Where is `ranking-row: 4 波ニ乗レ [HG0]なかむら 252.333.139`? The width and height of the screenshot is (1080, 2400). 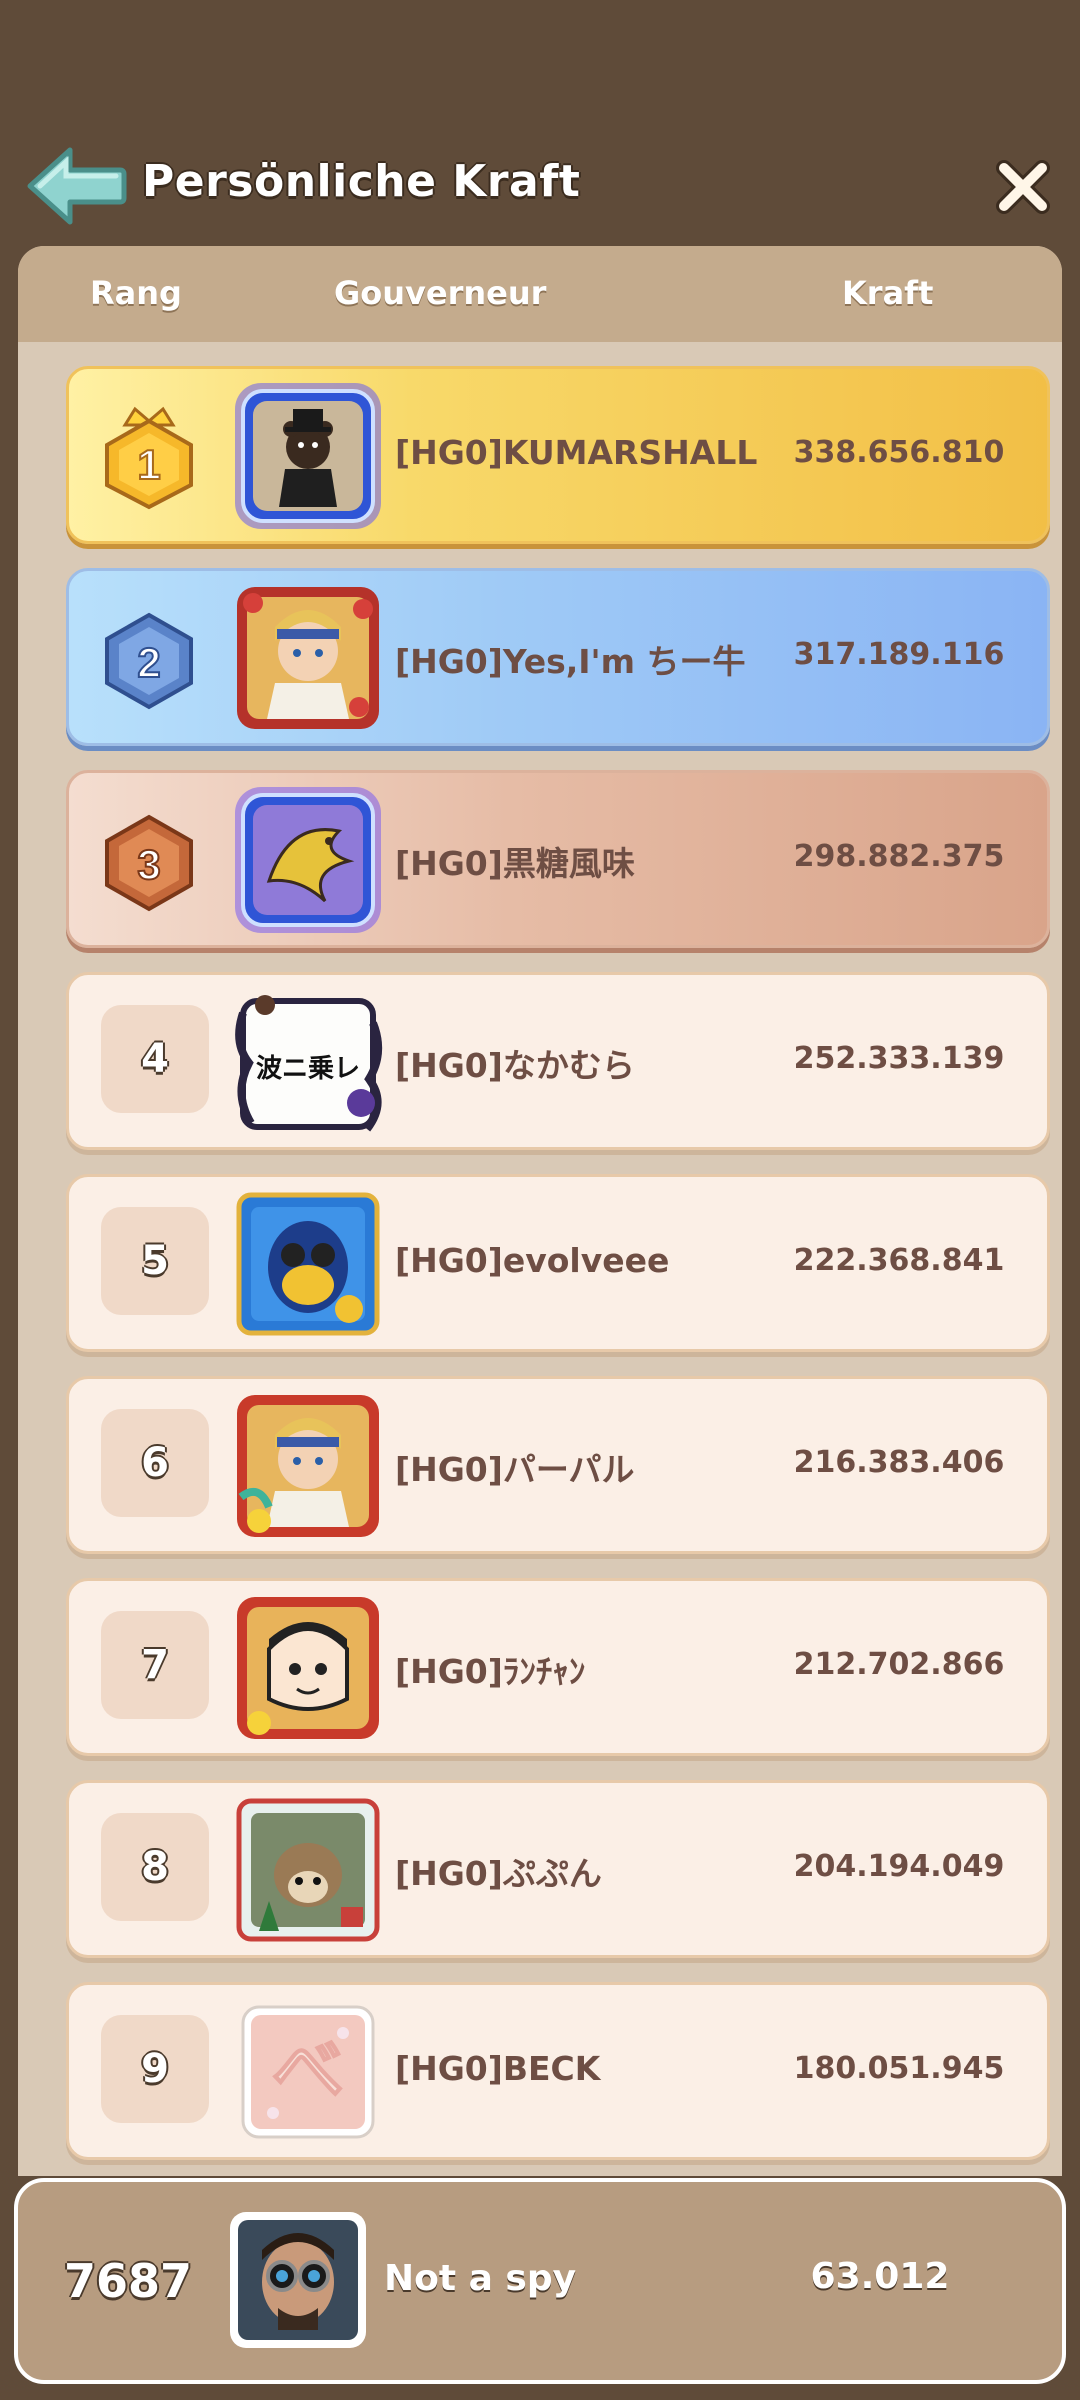
ranking-row: 4 波ニ乗レ [HG0]なかむら 252.333.139 is located at coordinates (558, 1061).